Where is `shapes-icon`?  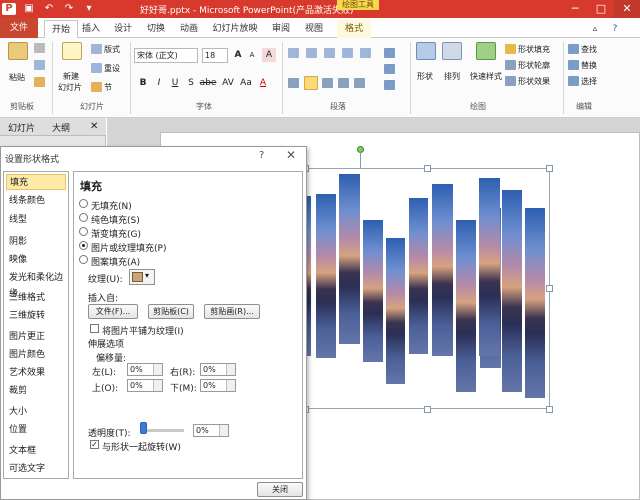
shapes-icon is located at coordinates (426, 51).